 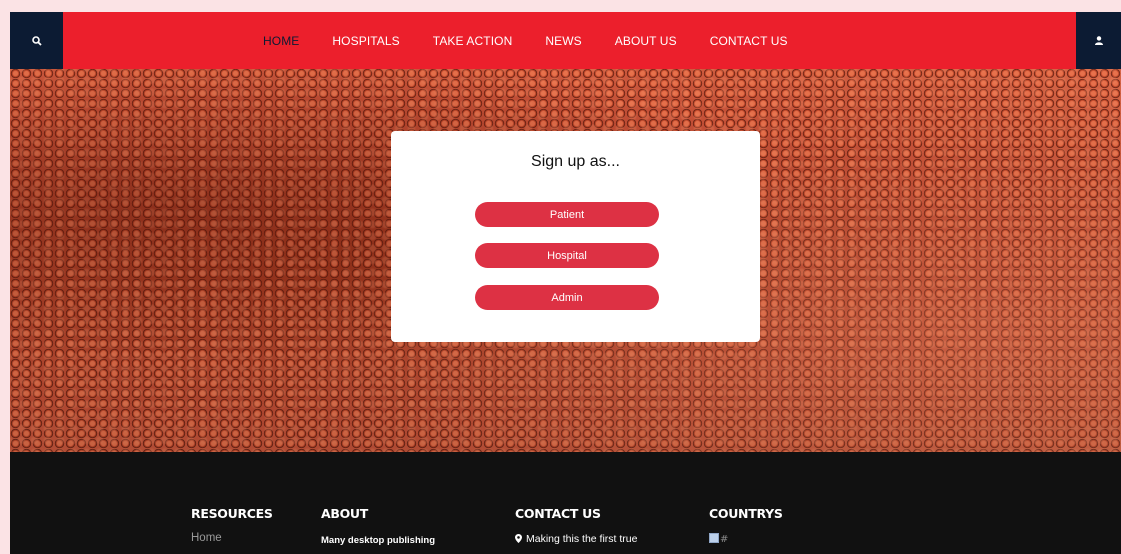 What do you see at coordinates (714, 538) in the screenshot?
I see `broken-image-icon` at bounding box center [714, 538].